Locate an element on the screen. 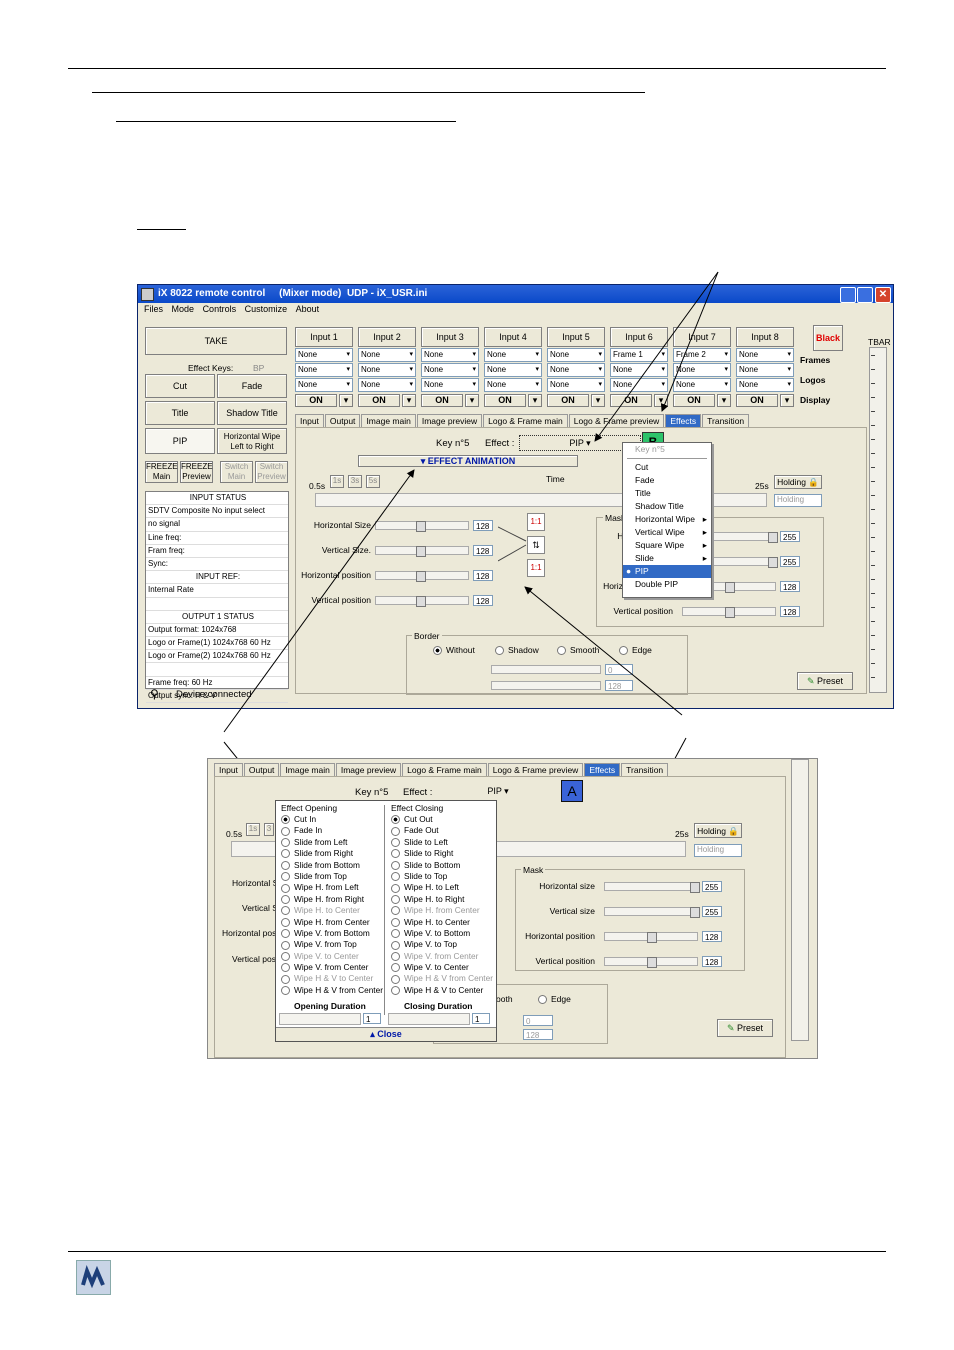 This screenshot has height=1350, width=954. animation-option: Wipe V. from Bottom is located at coordinates (333, 933).